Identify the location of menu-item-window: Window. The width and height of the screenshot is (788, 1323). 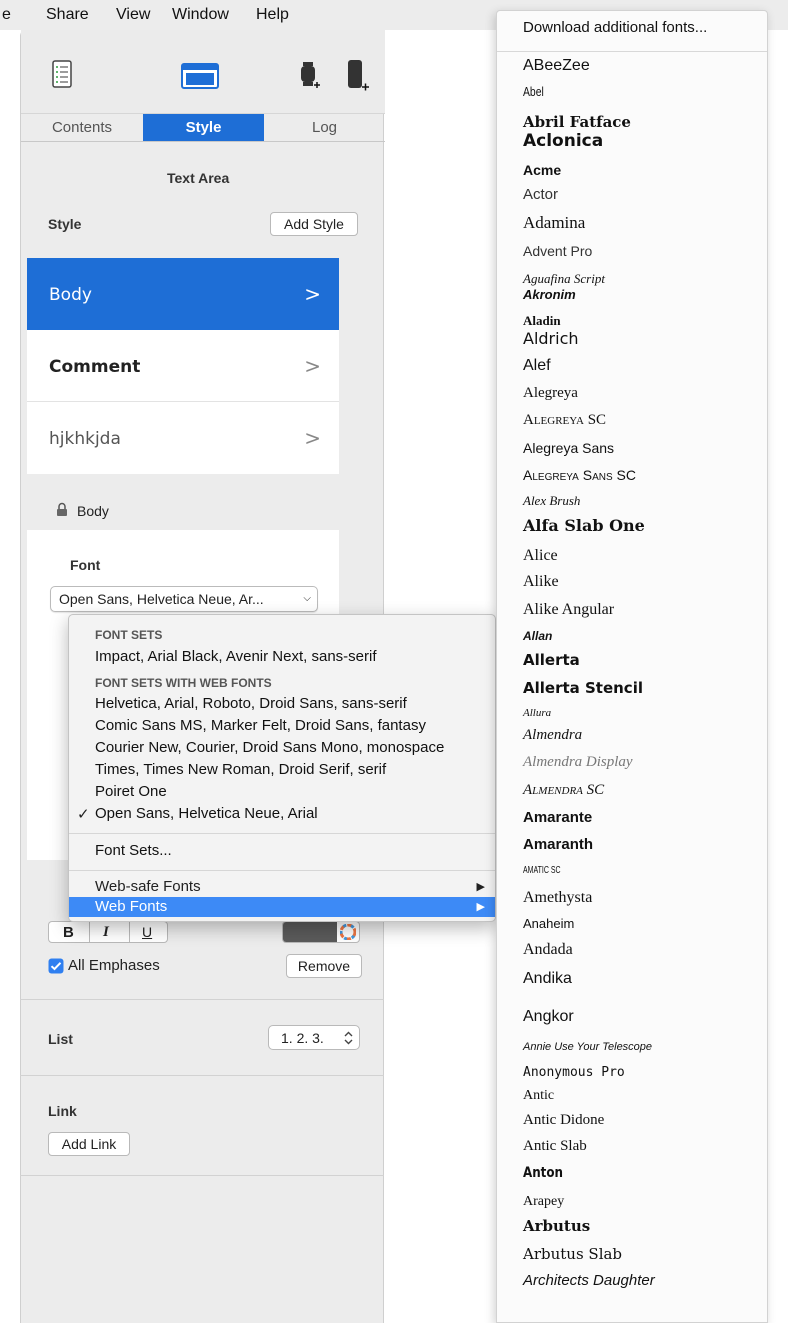
(200, 15).